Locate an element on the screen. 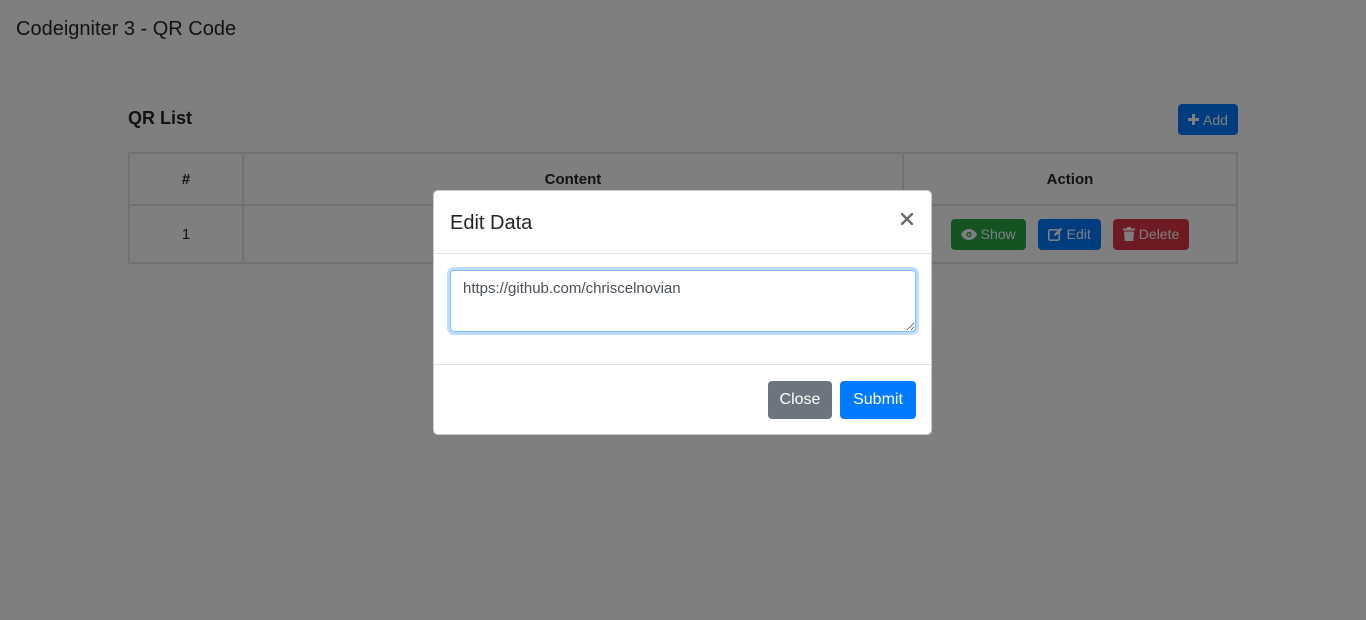 The height and width of the screenshot is (620, 1366). close-icon is located at coordinates (907, 221).